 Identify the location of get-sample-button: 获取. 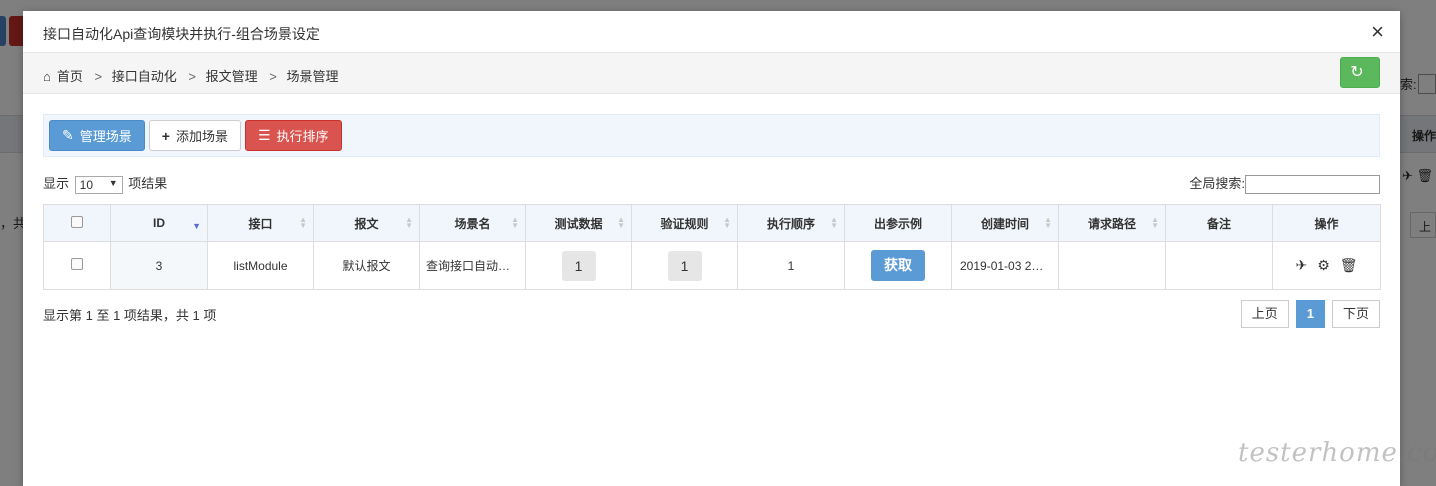
(898, 265).